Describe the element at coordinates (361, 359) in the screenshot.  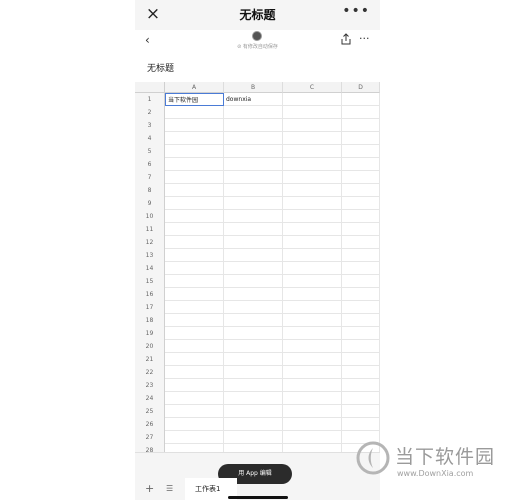
I see `cell-d21` at that location.